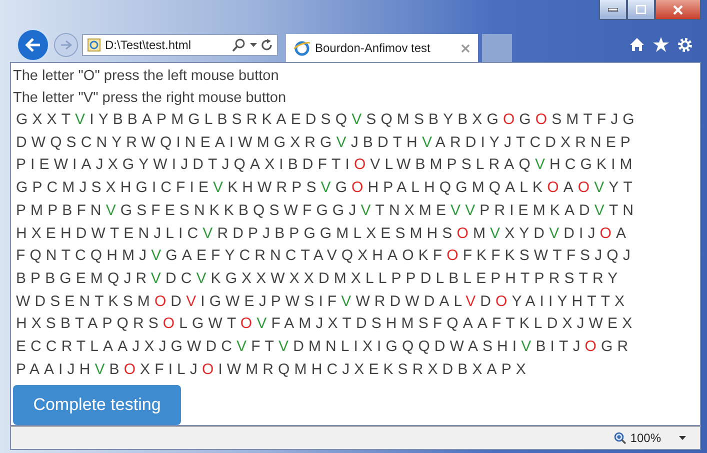  I want to click on zoom-icon, so click(620, 438).